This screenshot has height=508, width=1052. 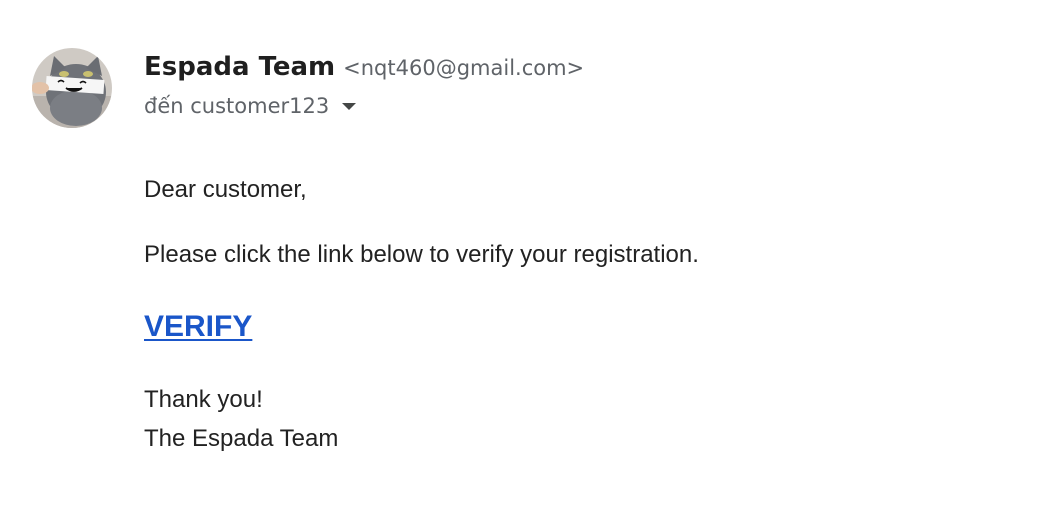 What do you see at coordinates (349, 106) in the screenshot?
I see `caret-down-icon` at bounding box center [349, 106].